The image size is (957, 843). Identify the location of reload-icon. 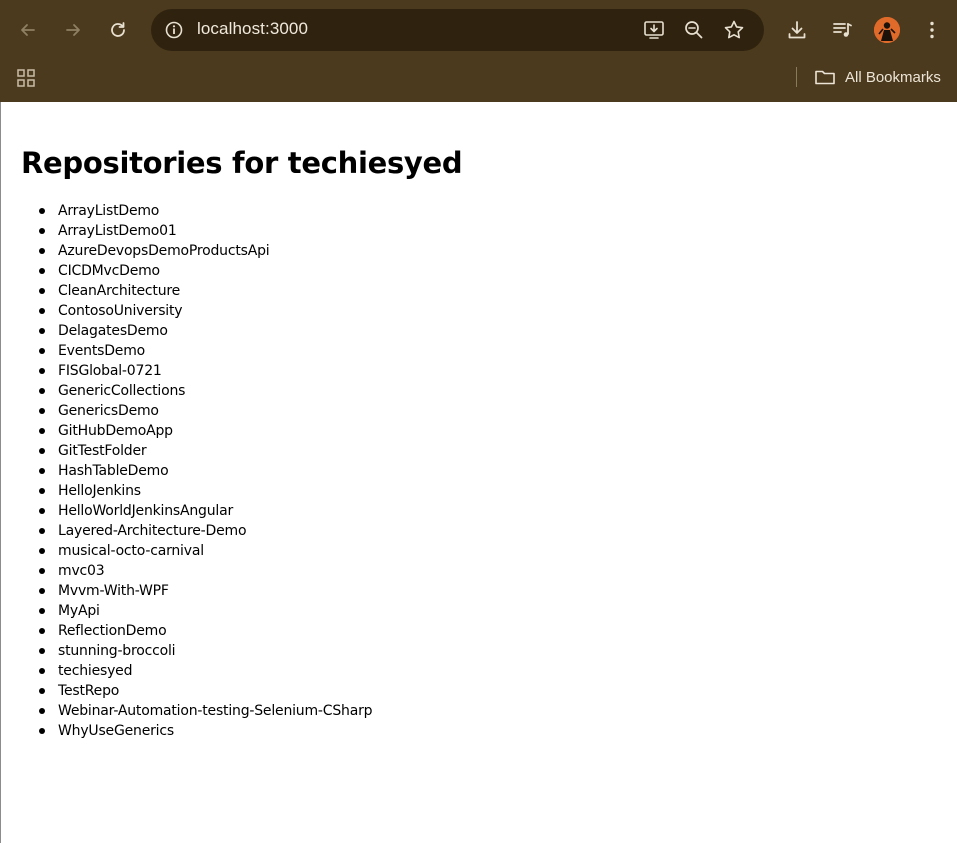
(118, 29).